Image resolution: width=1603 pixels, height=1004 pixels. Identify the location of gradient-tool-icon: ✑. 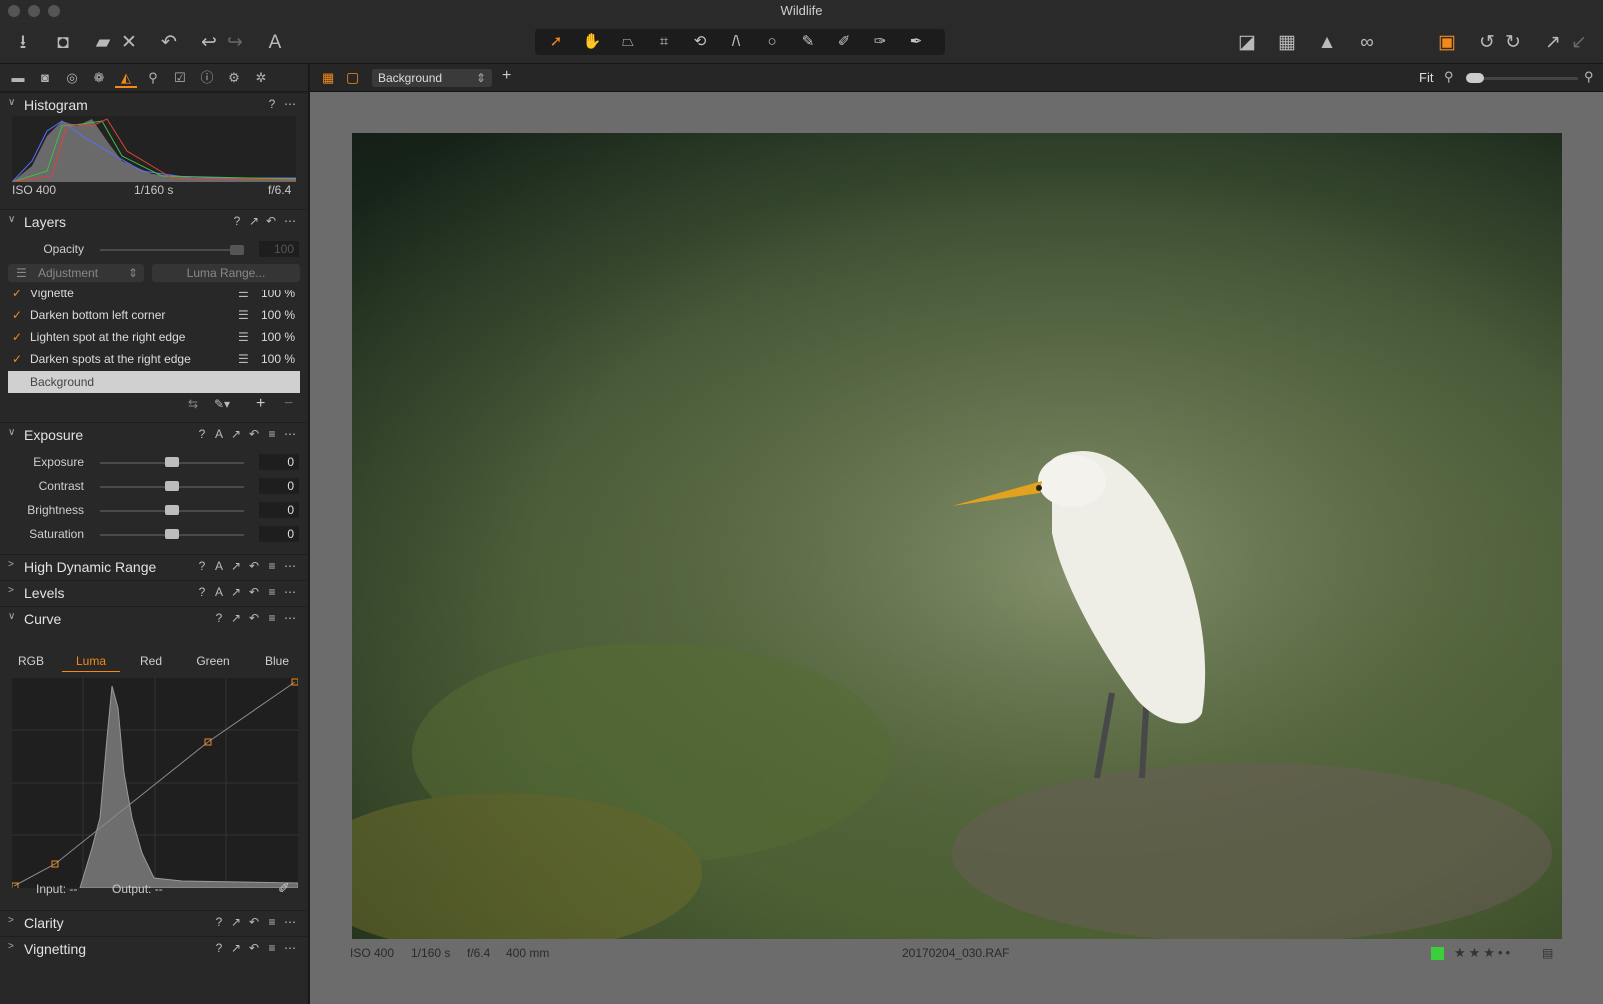
(880, 42).